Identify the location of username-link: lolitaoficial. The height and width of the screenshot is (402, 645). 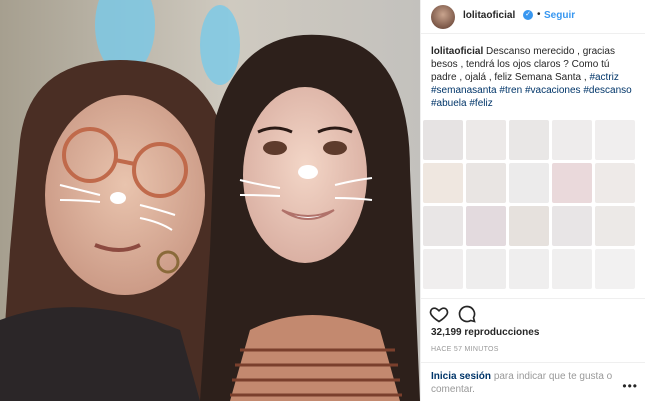
(489, 15).